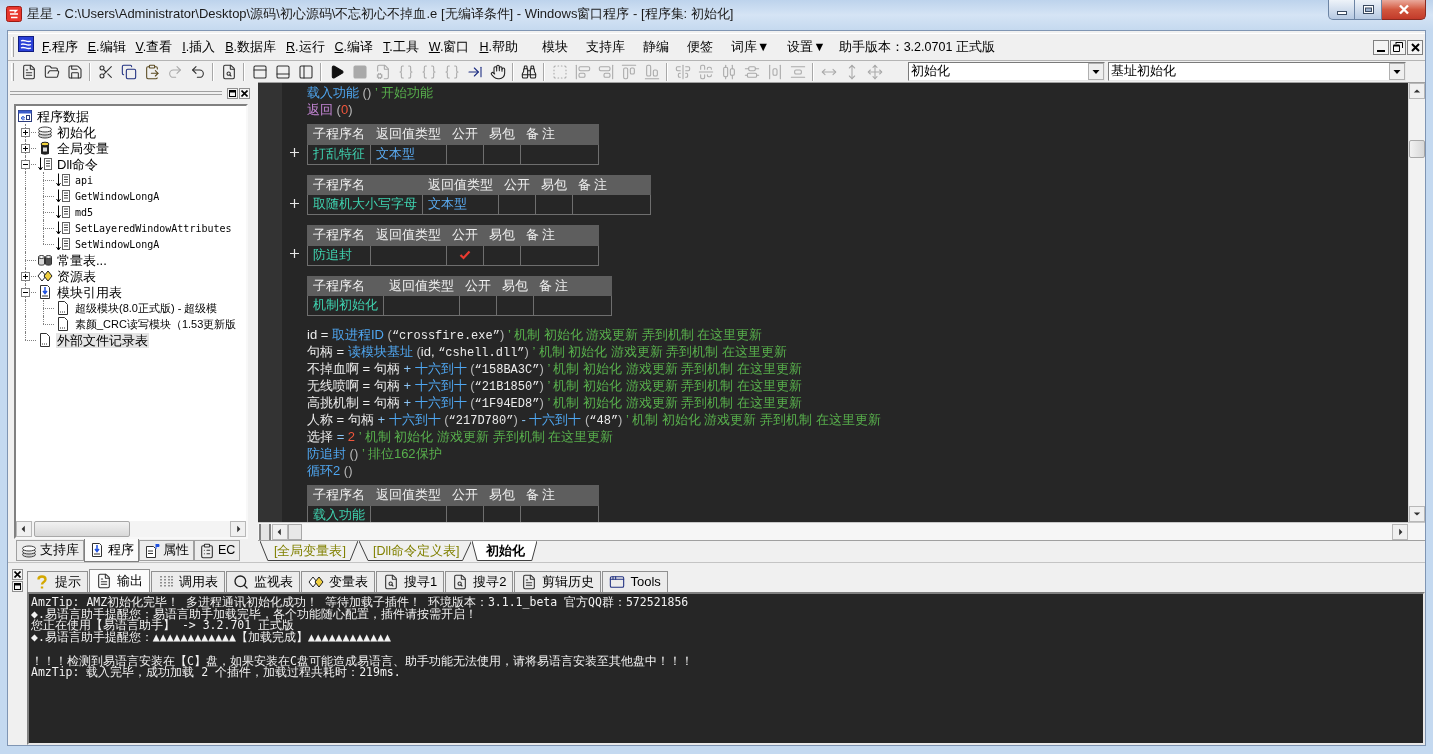  Describe the element at coordinates (84, 212) in the screenshot. I see `tree-item: md5` at that location.